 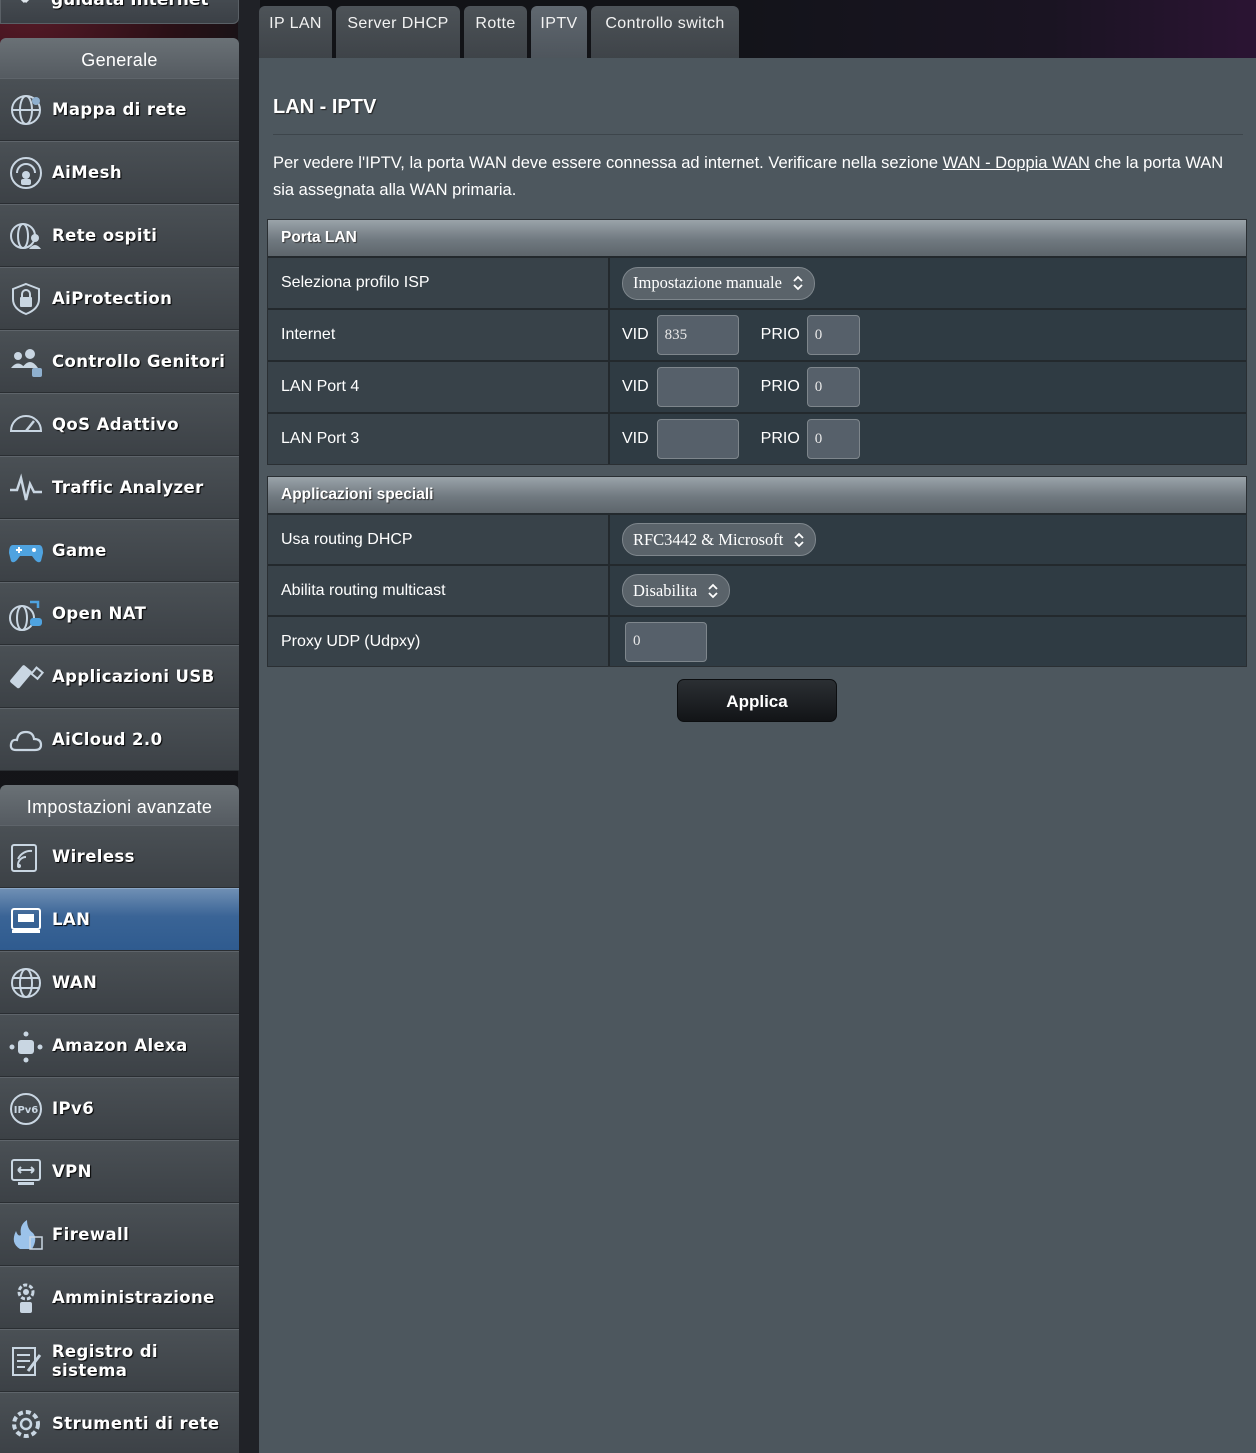 What do you see at coordinates (71, 919) in the screenshot?
I see `sidebar-item-label: LAN` at bounding box center [71, 919].